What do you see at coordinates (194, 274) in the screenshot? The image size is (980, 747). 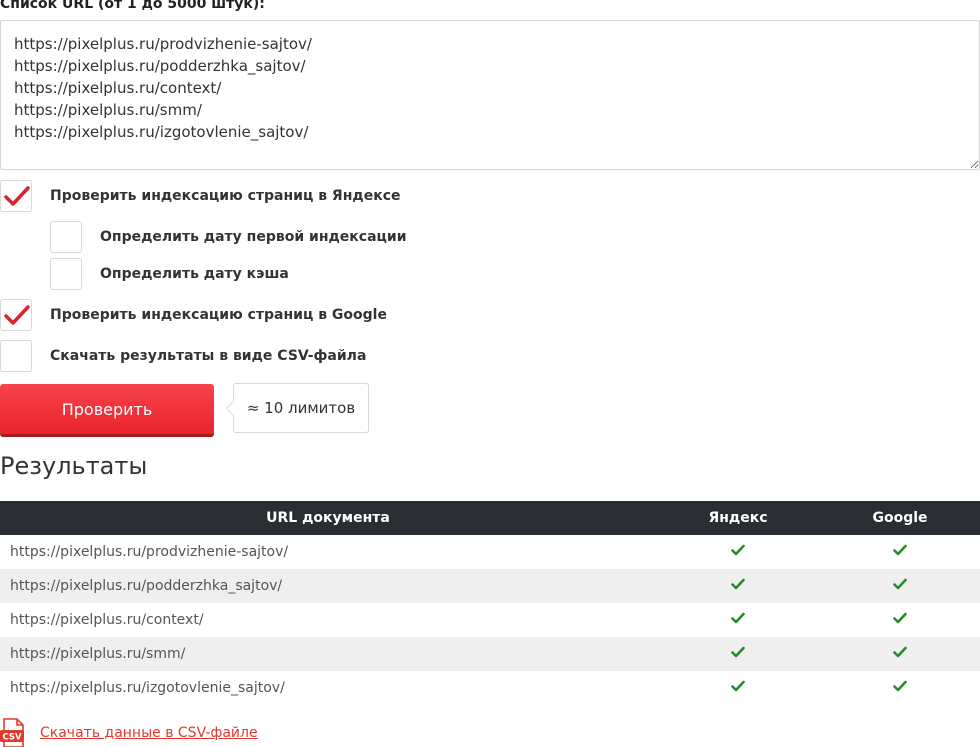 I see `cache-date-label: Определить дату кэша` at bounding box center [194, 274].